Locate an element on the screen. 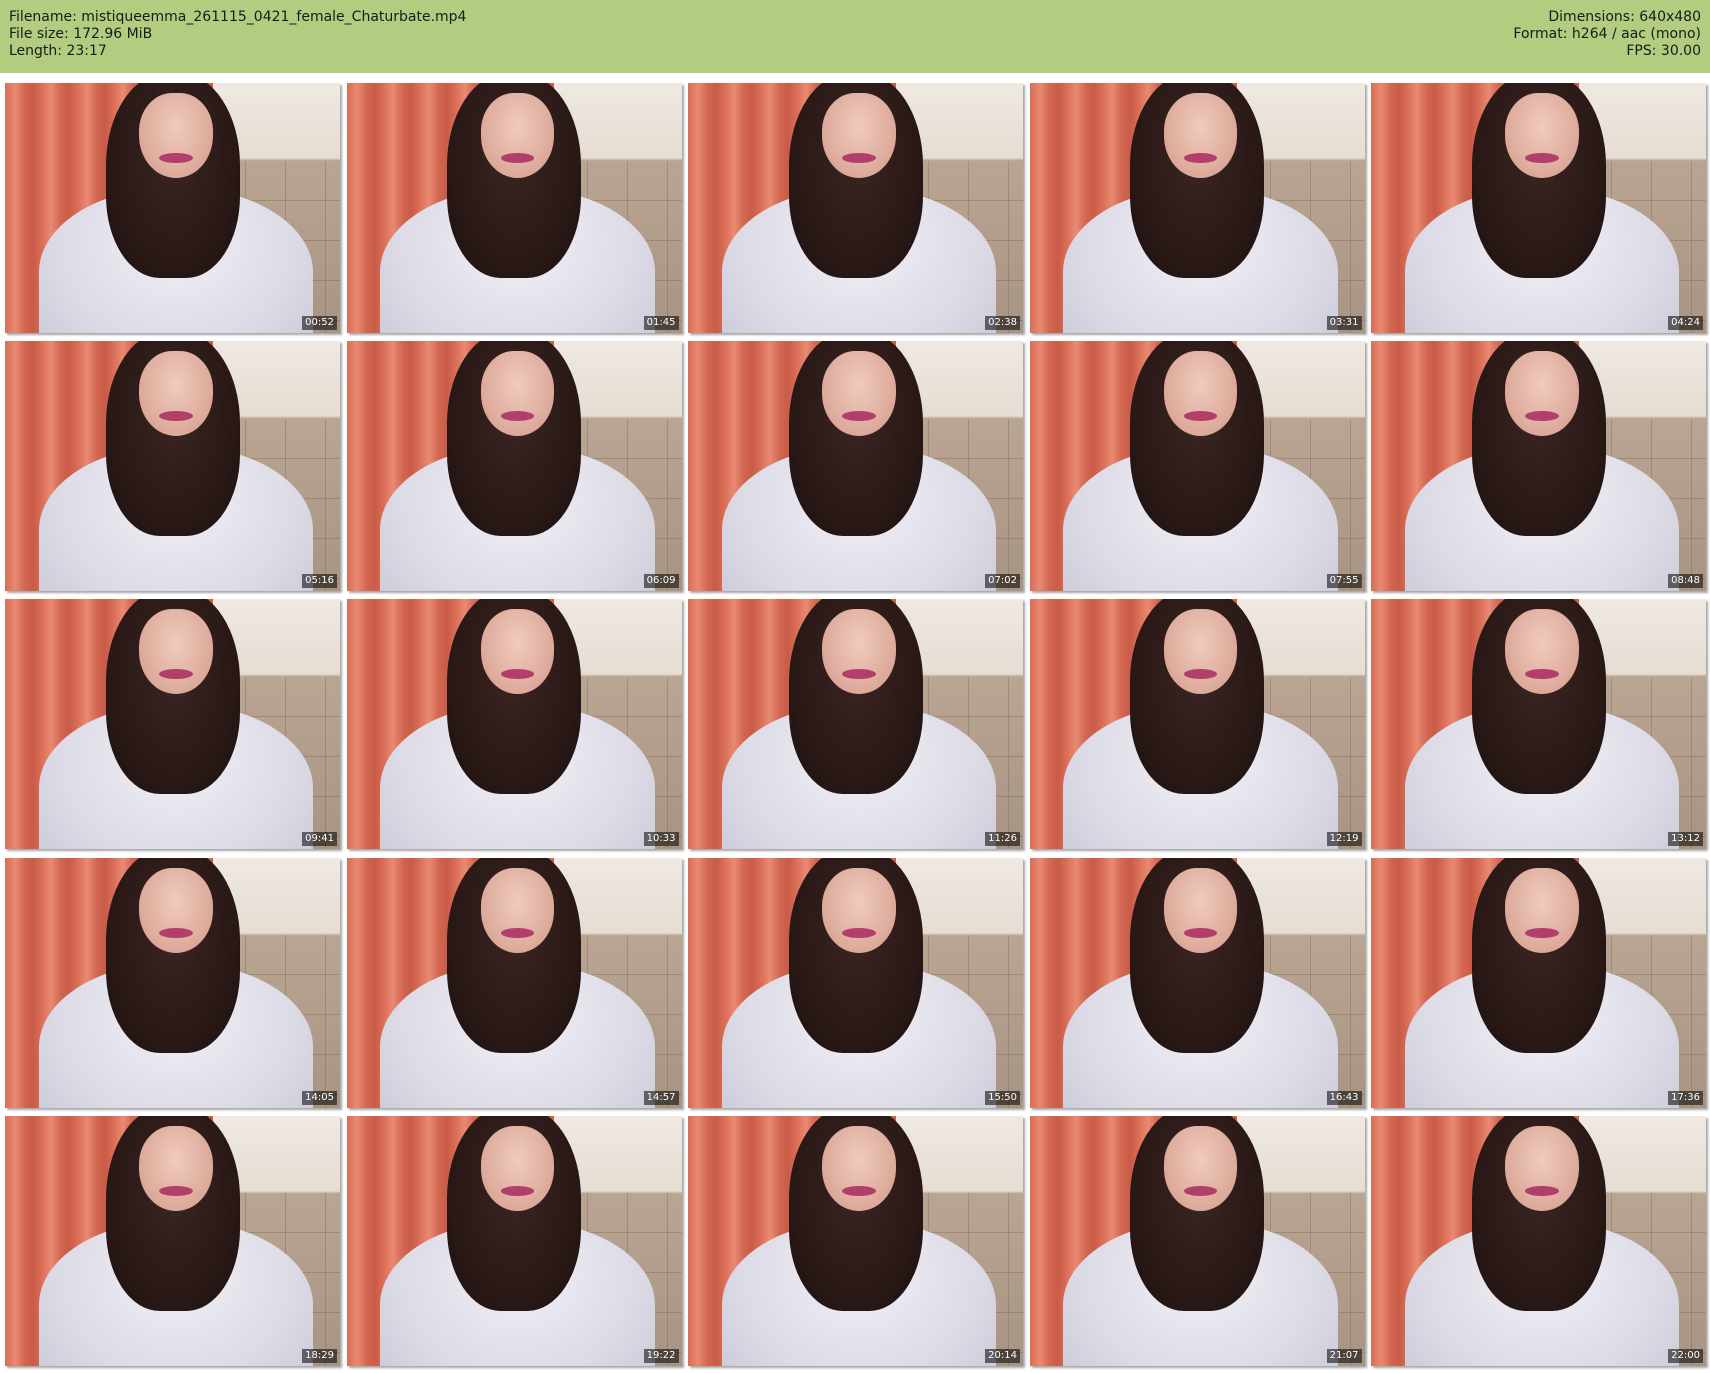 Image resolution: width=1710 pixels, height=1373 pixels. thumbnail-timecode: 18:29 is located at coordinates (319, 1355).